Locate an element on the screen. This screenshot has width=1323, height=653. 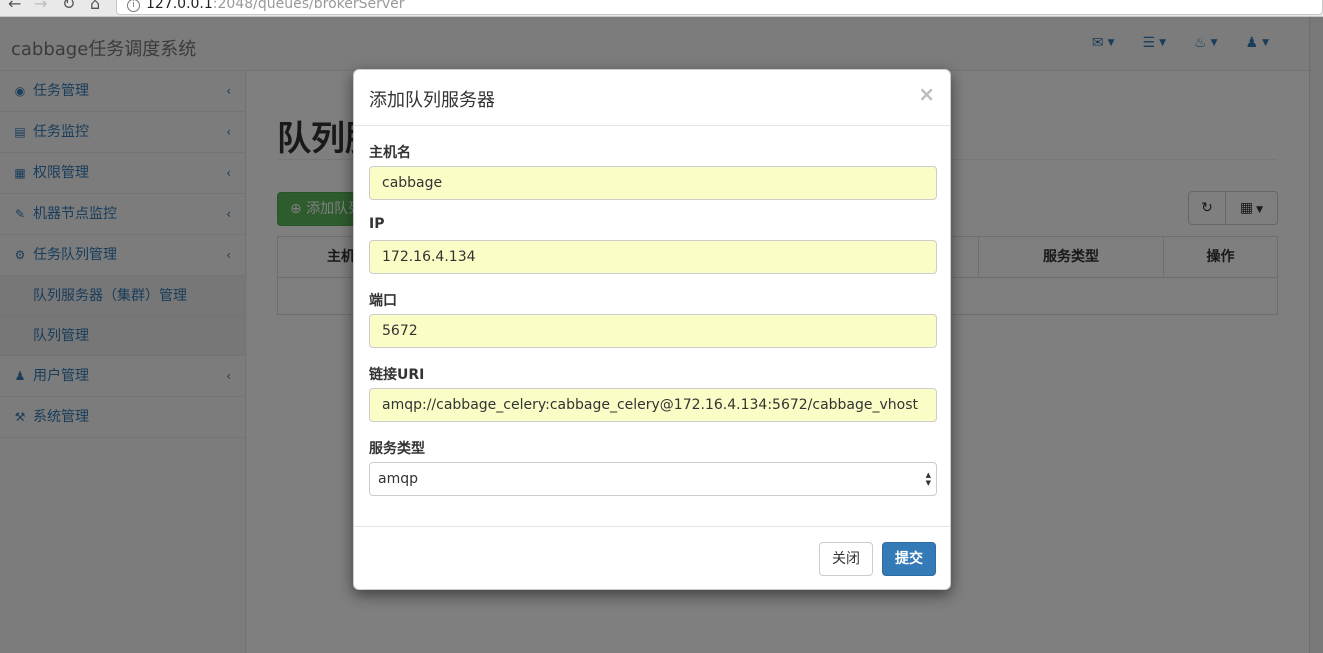
modal-title: 添加队列服务器 is located at coordinates (432, 100).